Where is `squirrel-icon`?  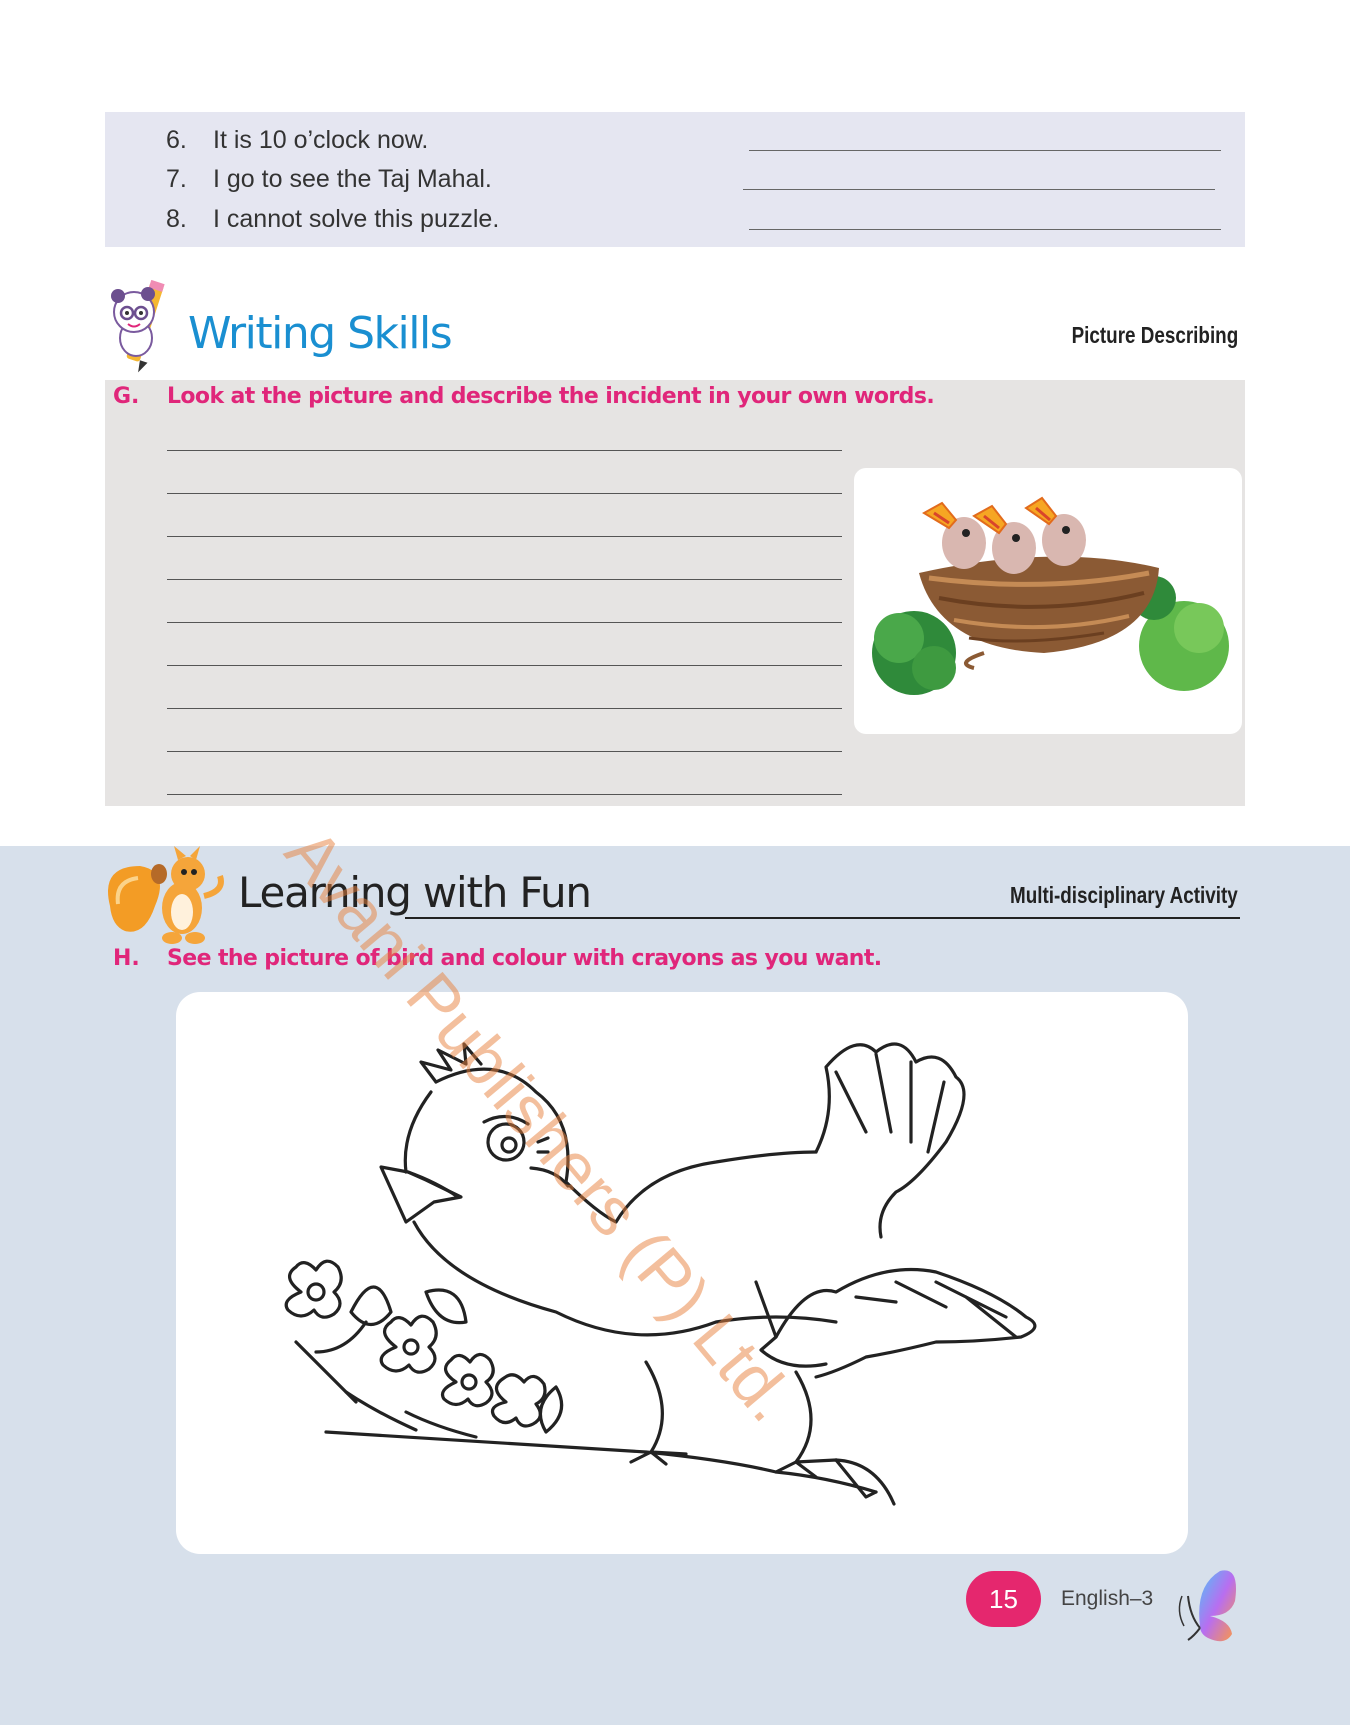
squirrel-icon is located at coordinates (166, 895).